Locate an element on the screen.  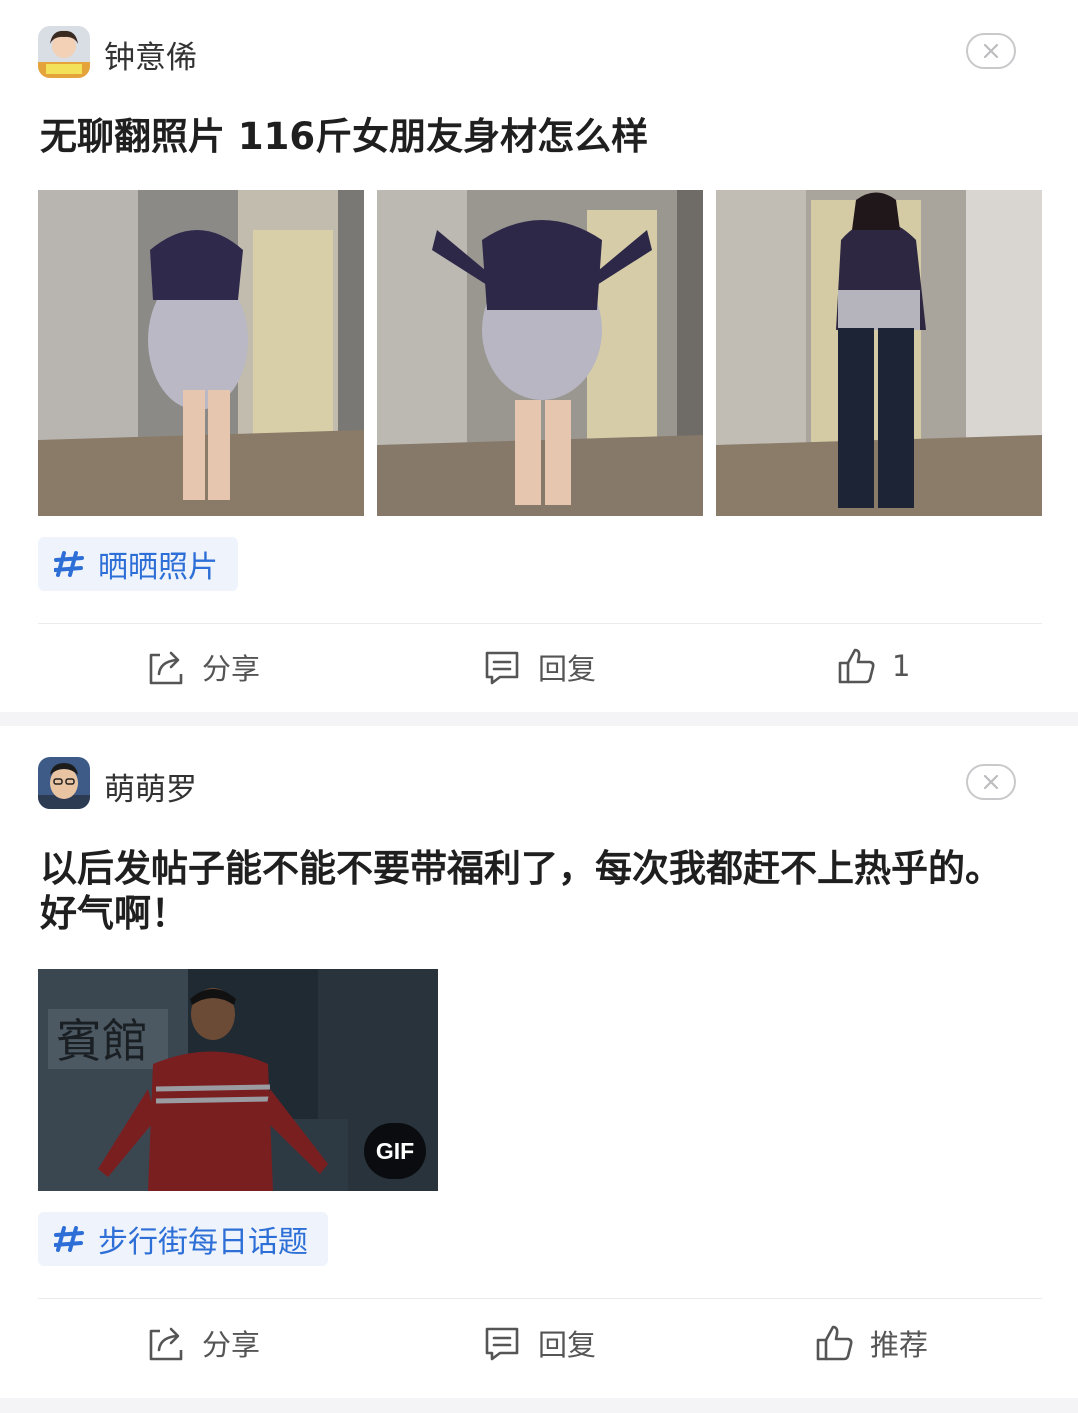
username: 萌萌罗 is located at coordinates (150, 786).